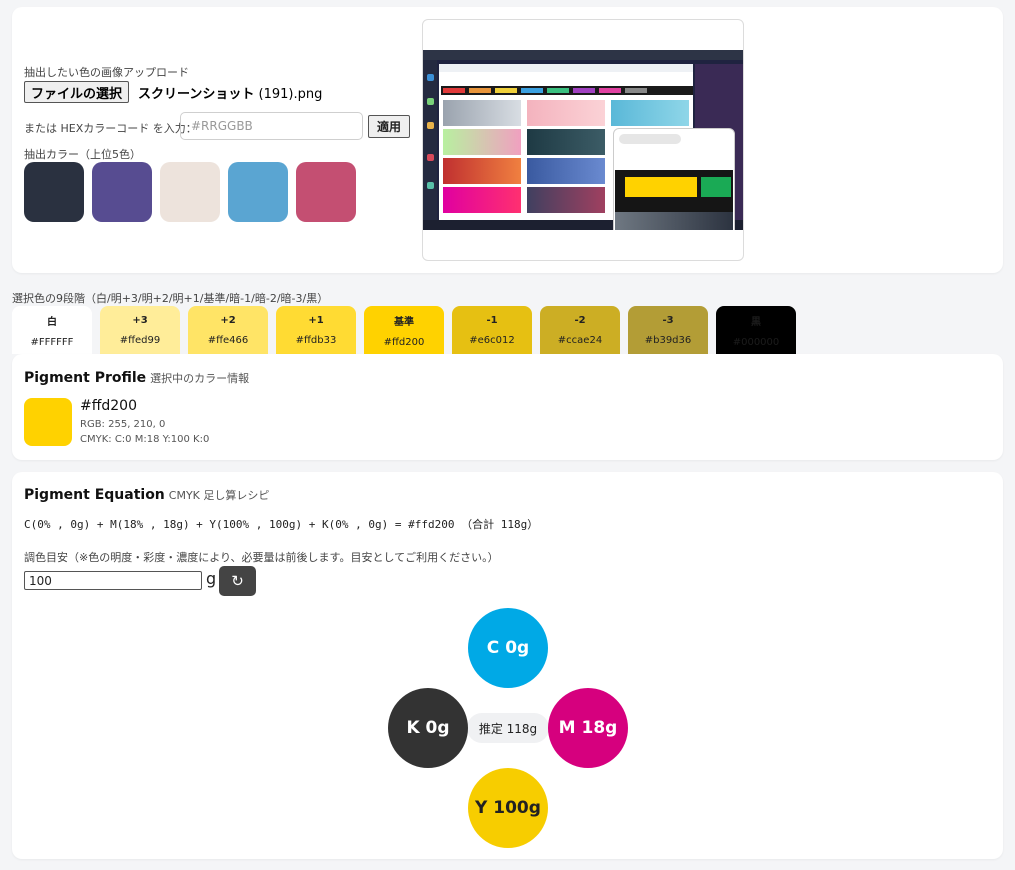 The image size is (1015, 870). I want to click on shade-light-1: +1 #ffdb33, so click(316, 330).